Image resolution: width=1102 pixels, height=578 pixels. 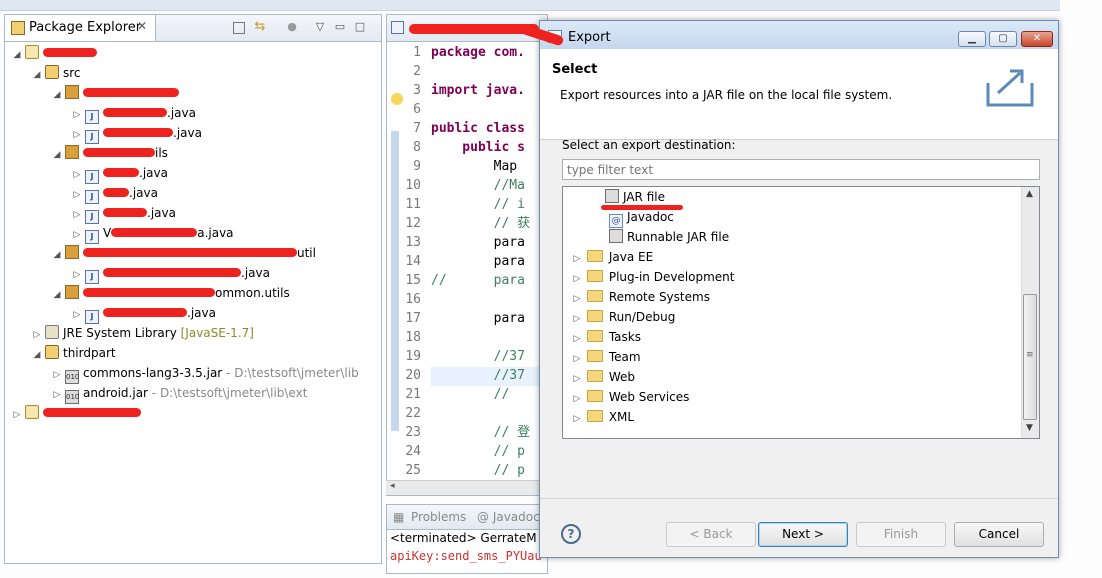 I want to click on tab-javadoc: @ Javadoc, so click(x=508, y=517).